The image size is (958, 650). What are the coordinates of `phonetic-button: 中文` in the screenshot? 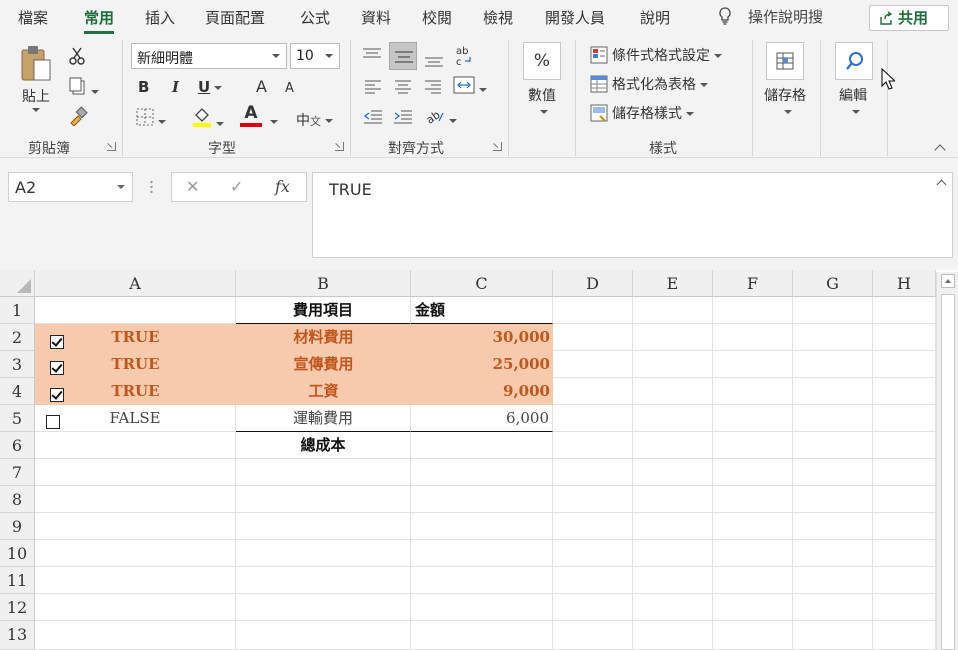 It's located at (314, 120).